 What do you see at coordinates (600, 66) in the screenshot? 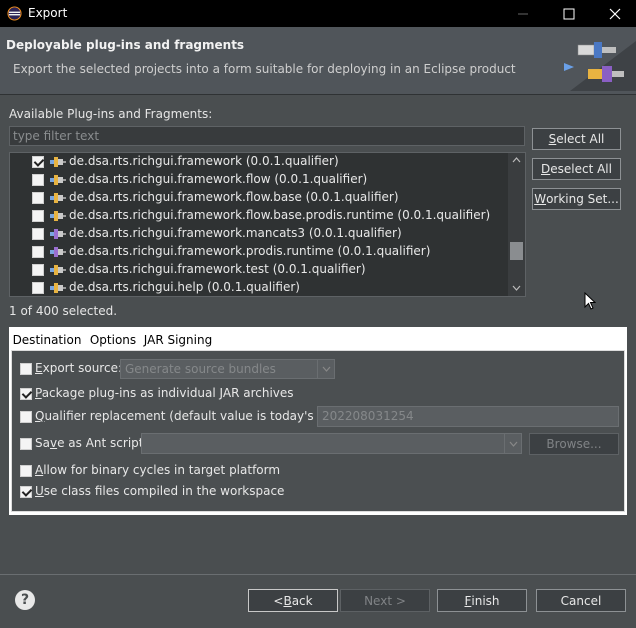
I see `export-plugin-banner-icon` at bounding box center [600, 66].